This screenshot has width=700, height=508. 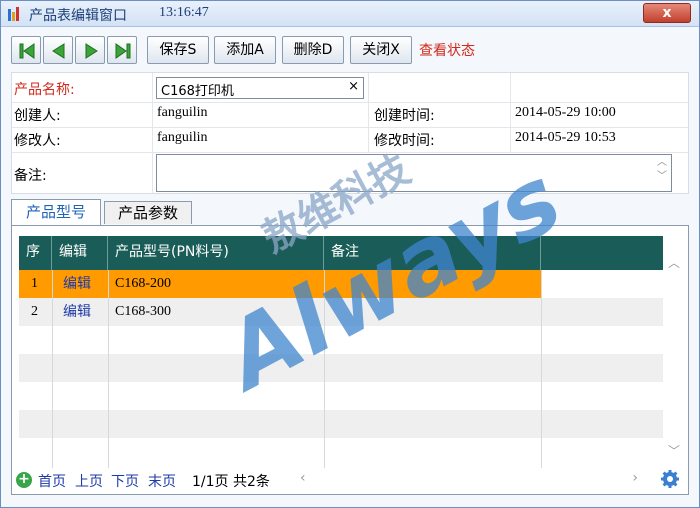 I want to click on product-name-label: 产品名称:, so click(x=44, y=90).